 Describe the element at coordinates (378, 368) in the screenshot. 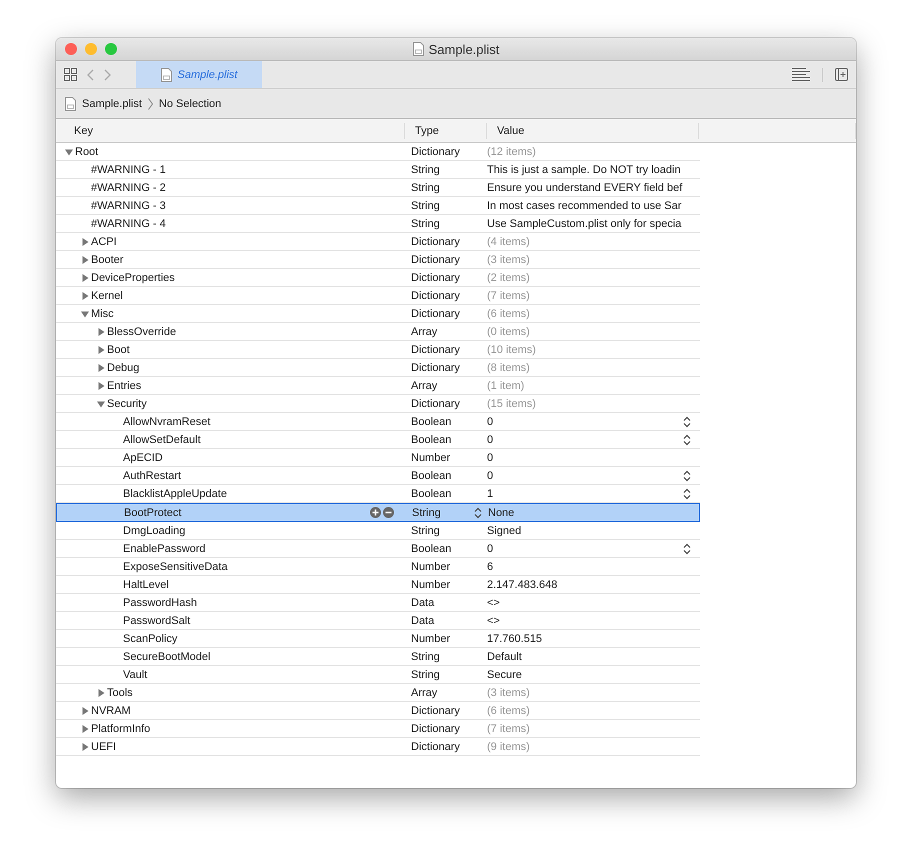

I see `table-row: Debug Dictionary (8 items)` at that location.